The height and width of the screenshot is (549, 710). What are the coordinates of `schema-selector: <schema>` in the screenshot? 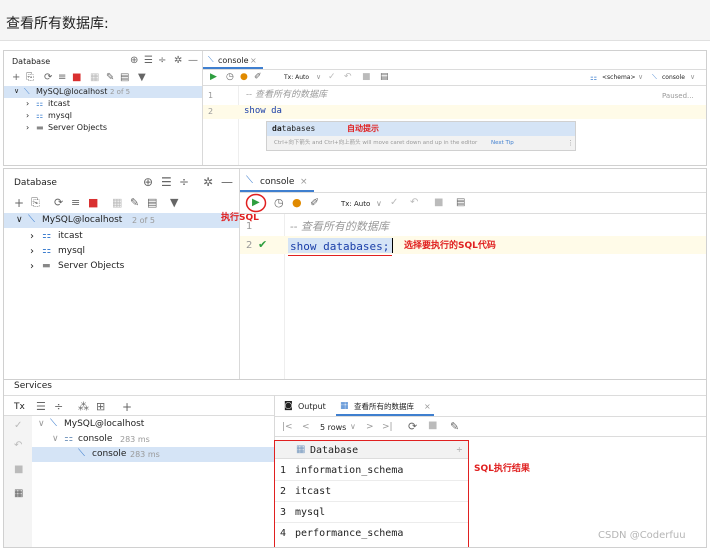 It's located at (619, 78).